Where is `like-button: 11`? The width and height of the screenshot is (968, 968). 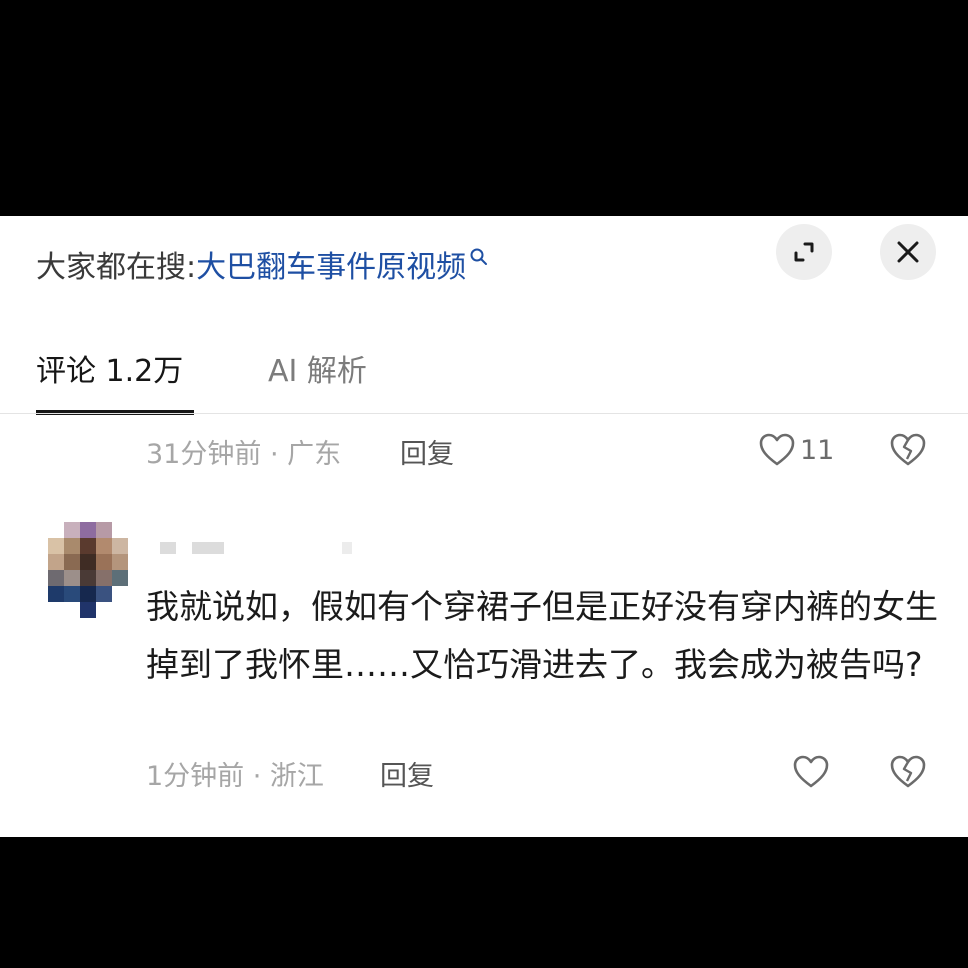
like-button: 11 is located at coordinates (796, 450).